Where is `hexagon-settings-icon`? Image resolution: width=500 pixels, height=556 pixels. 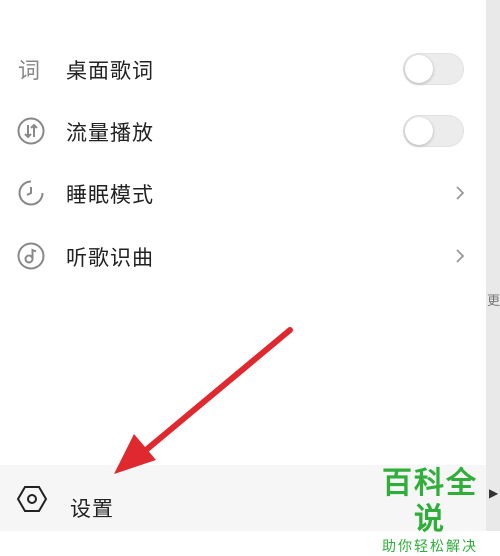
hexagon-settings-icon is located at coordinates (32, 499).